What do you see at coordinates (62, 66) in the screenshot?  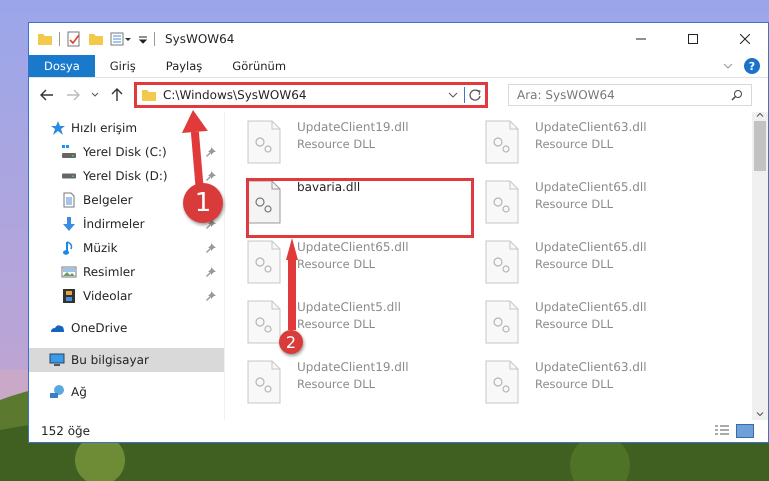 I see `ribbon-tab: Dosya` at bounding box center [62, 66].